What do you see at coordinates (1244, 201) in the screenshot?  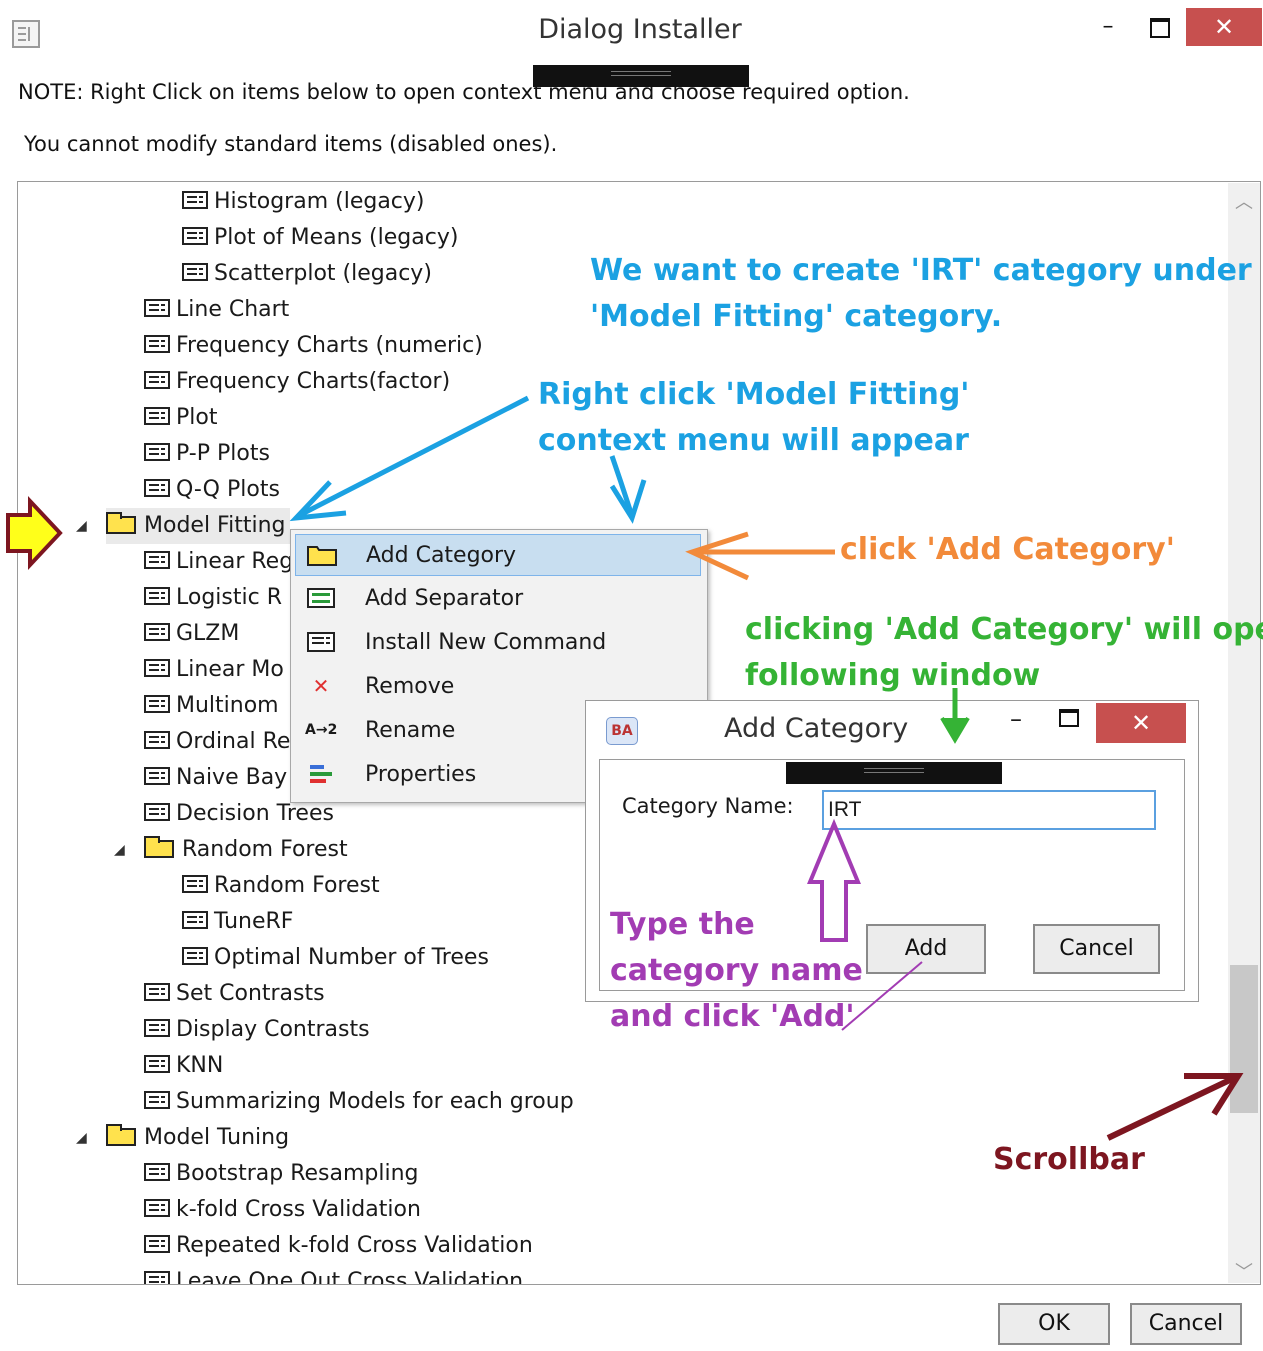 I see `scroll-up-arrow-icon: ︿` at bounding box center [1244, 201].